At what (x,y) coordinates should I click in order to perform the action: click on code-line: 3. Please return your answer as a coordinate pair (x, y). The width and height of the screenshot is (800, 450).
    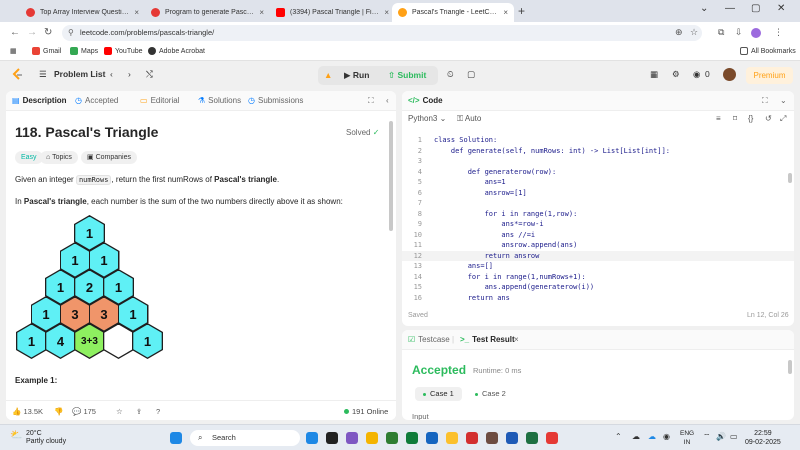
    Looking at the image, I should click on (598, 161).